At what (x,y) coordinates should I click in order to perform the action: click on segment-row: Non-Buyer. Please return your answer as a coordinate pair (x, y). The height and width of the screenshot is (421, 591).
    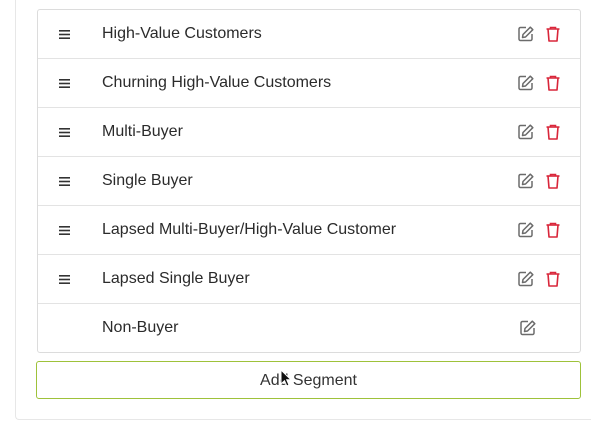
    Looking at the image, I should click on (309, 328).